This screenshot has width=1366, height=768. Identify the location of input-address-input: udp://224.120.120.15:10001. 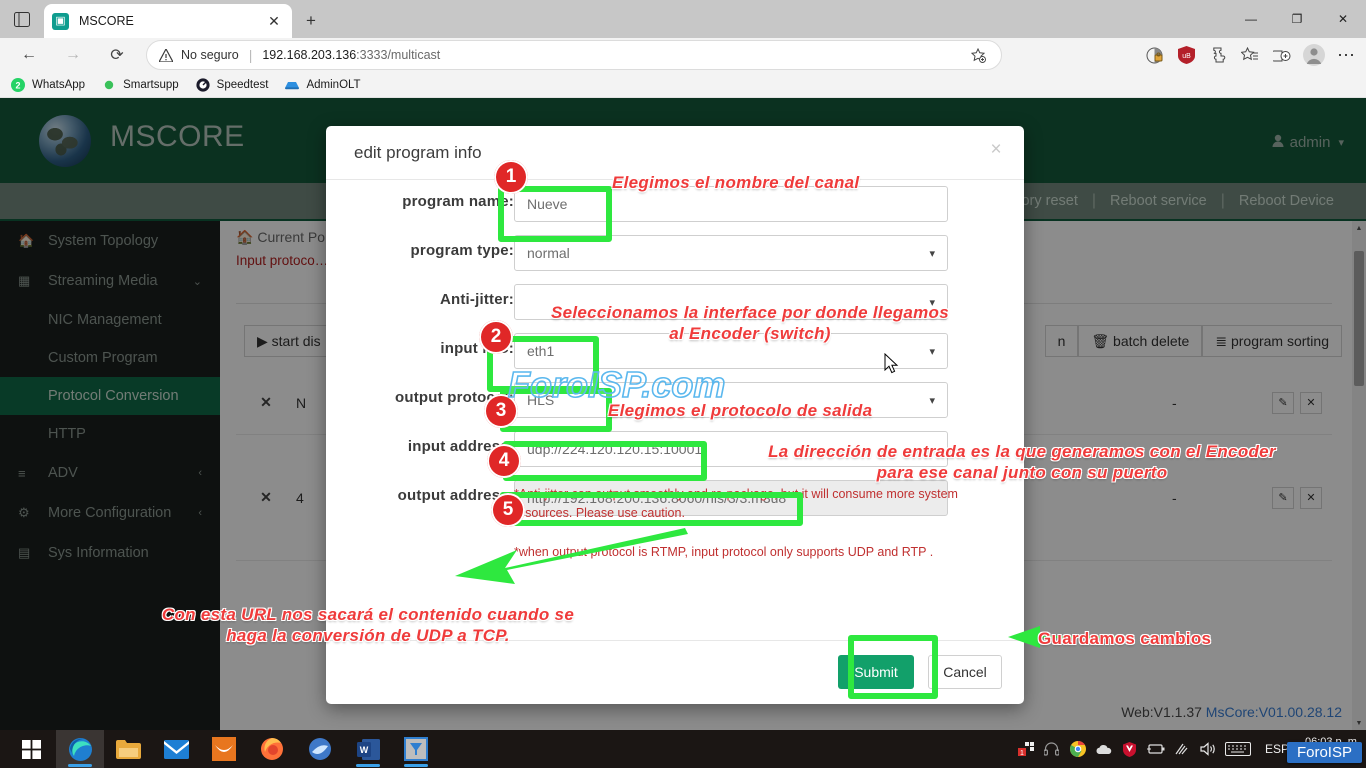
(731, 449).